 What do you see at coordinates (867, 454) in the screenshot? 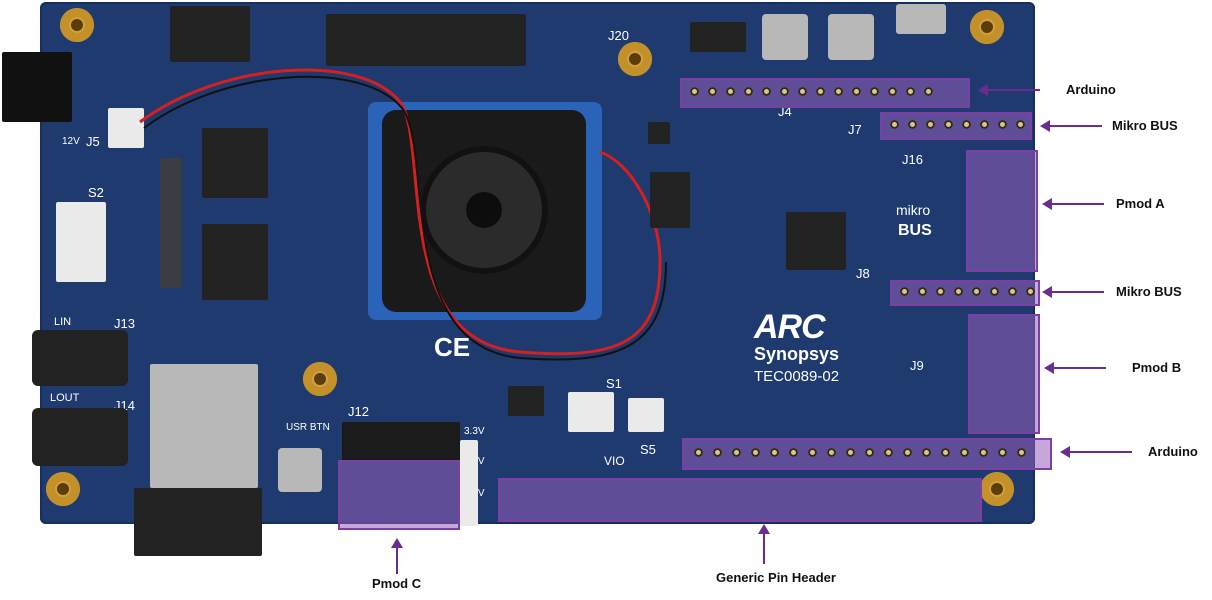
I see `arduino-bottom-overlay` at bounding box center [867, 454].